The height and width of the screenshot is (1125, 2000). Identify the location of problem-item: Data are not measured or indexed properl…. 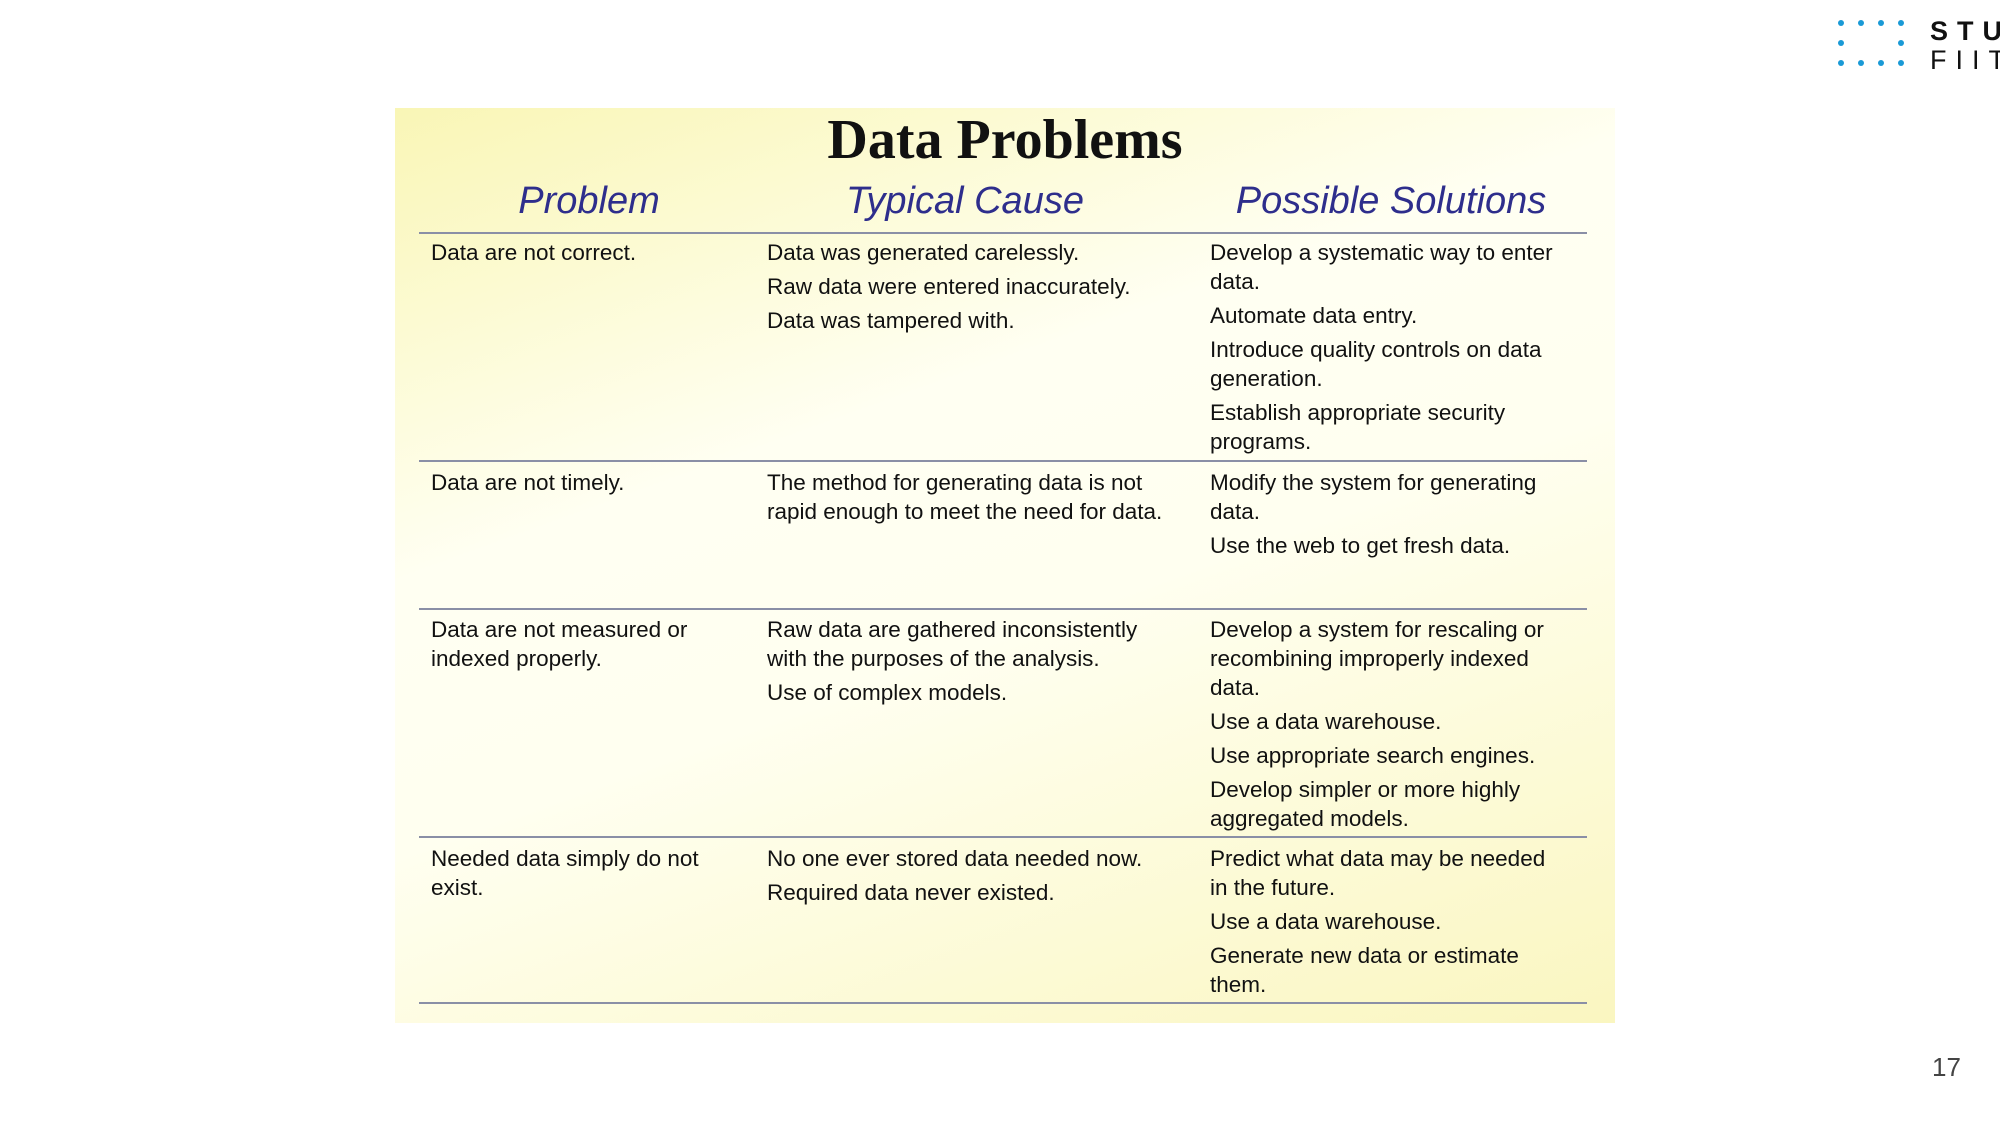
(591, 644).